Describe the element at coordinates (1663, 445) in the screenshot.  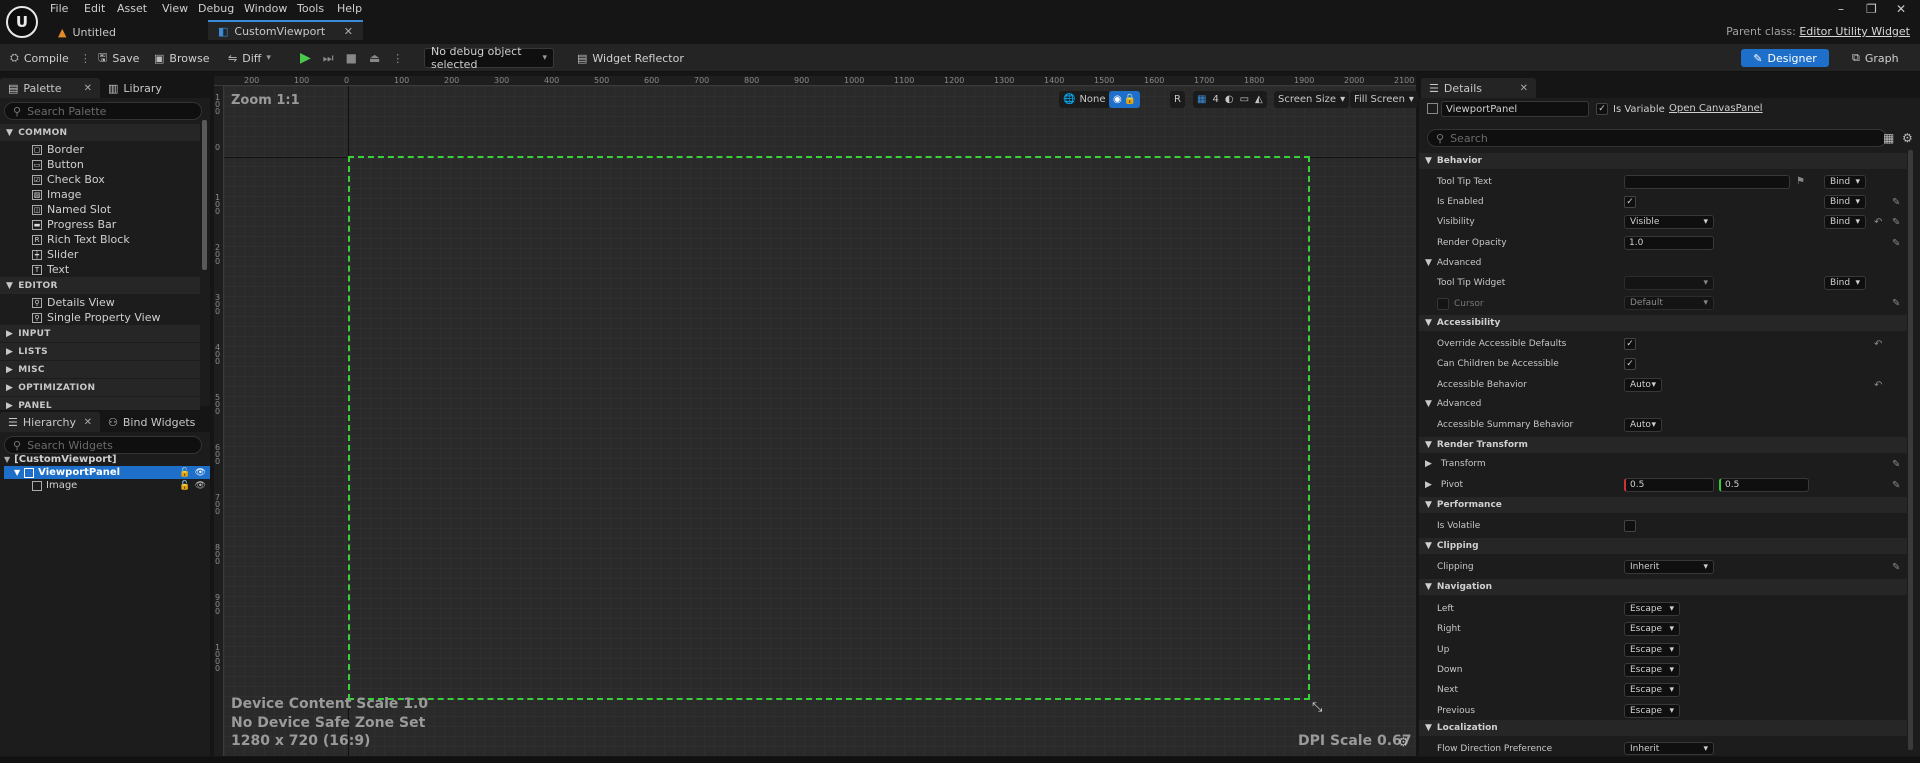
I see `category-render-transform: ▼ Render Transform` at that location.